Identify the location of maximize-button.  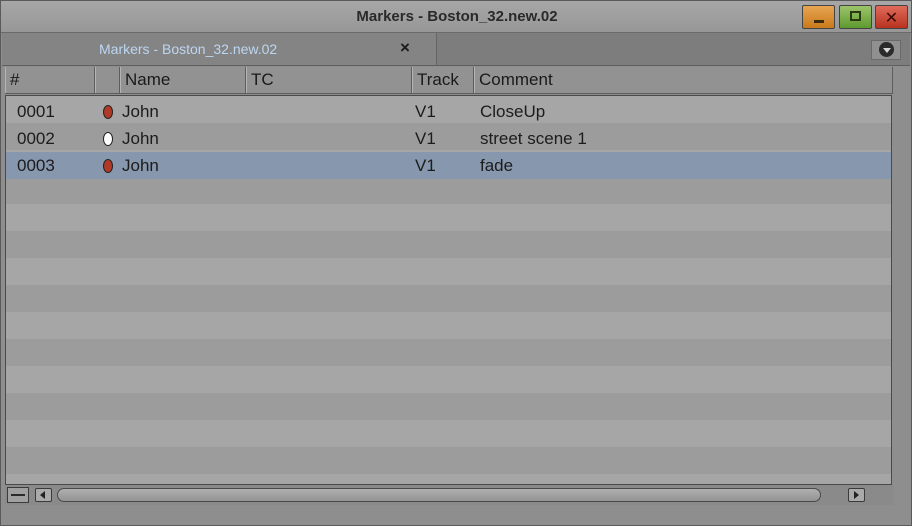
(855, 17).